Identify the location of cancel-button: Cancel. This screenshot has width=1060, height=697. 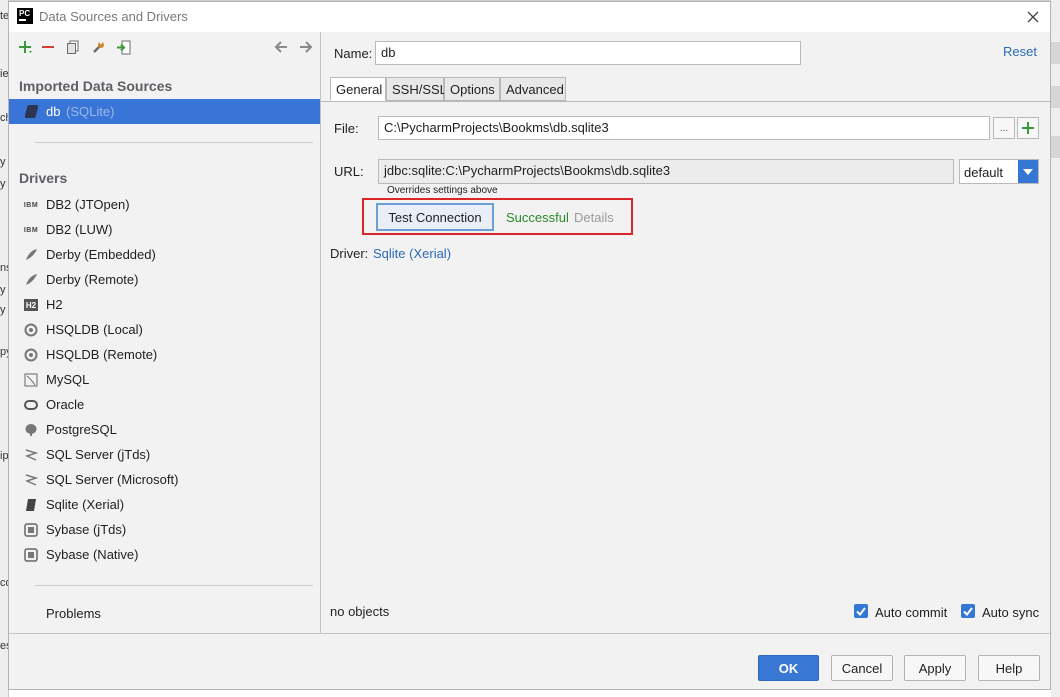
(862, 668).